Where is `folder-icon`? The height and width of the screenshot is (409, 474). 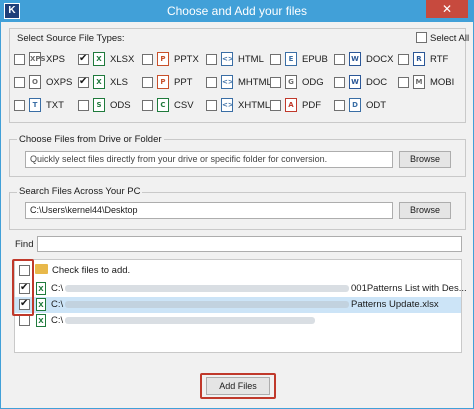 folder-icon is located at coordinates (41, 269).